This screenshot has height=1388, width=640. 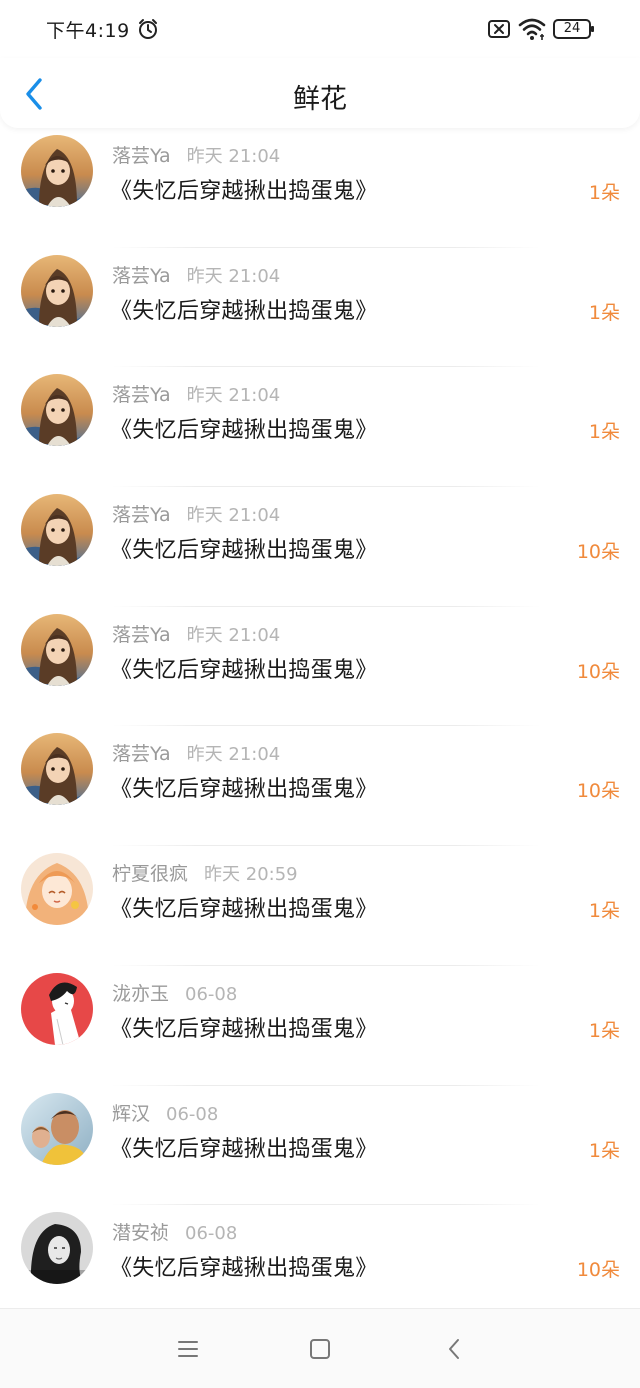 I want to click on wifi-icon, so click(x=532, y=29).